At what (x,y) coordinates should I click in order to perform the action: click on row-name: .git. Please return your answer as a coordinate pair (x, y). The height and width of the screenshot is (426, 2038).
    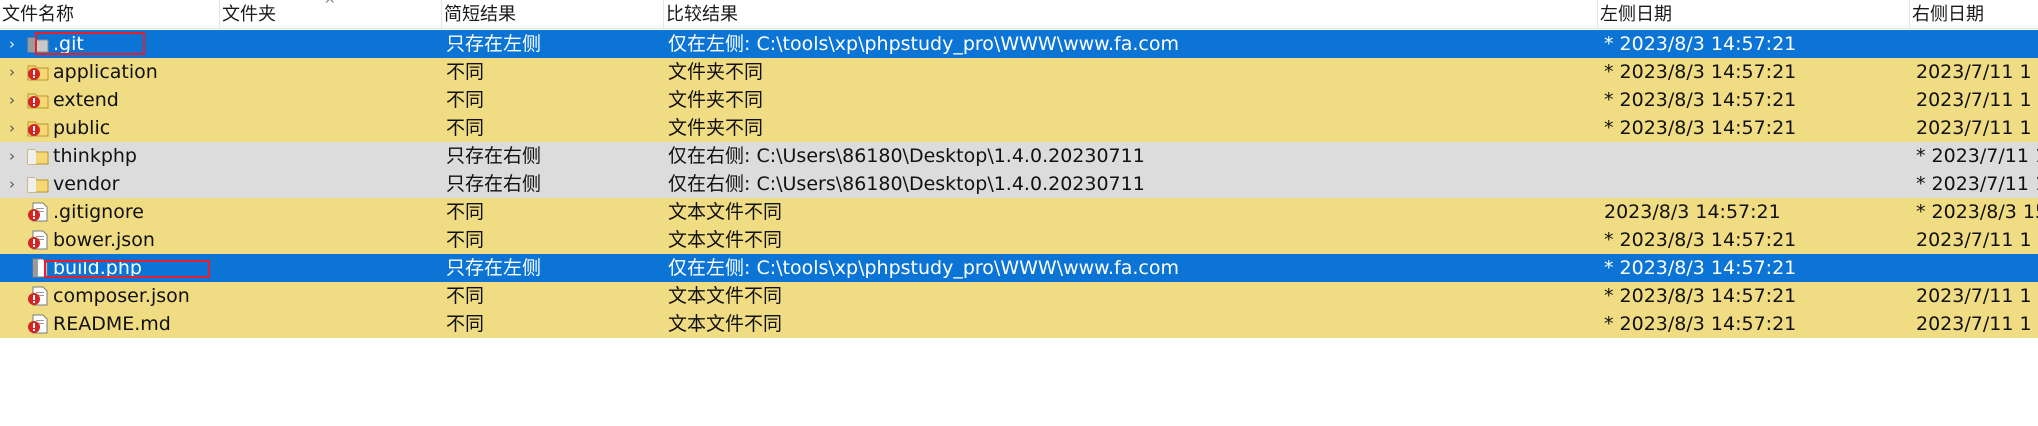
    Looking at the image, I should click on (68, 44).